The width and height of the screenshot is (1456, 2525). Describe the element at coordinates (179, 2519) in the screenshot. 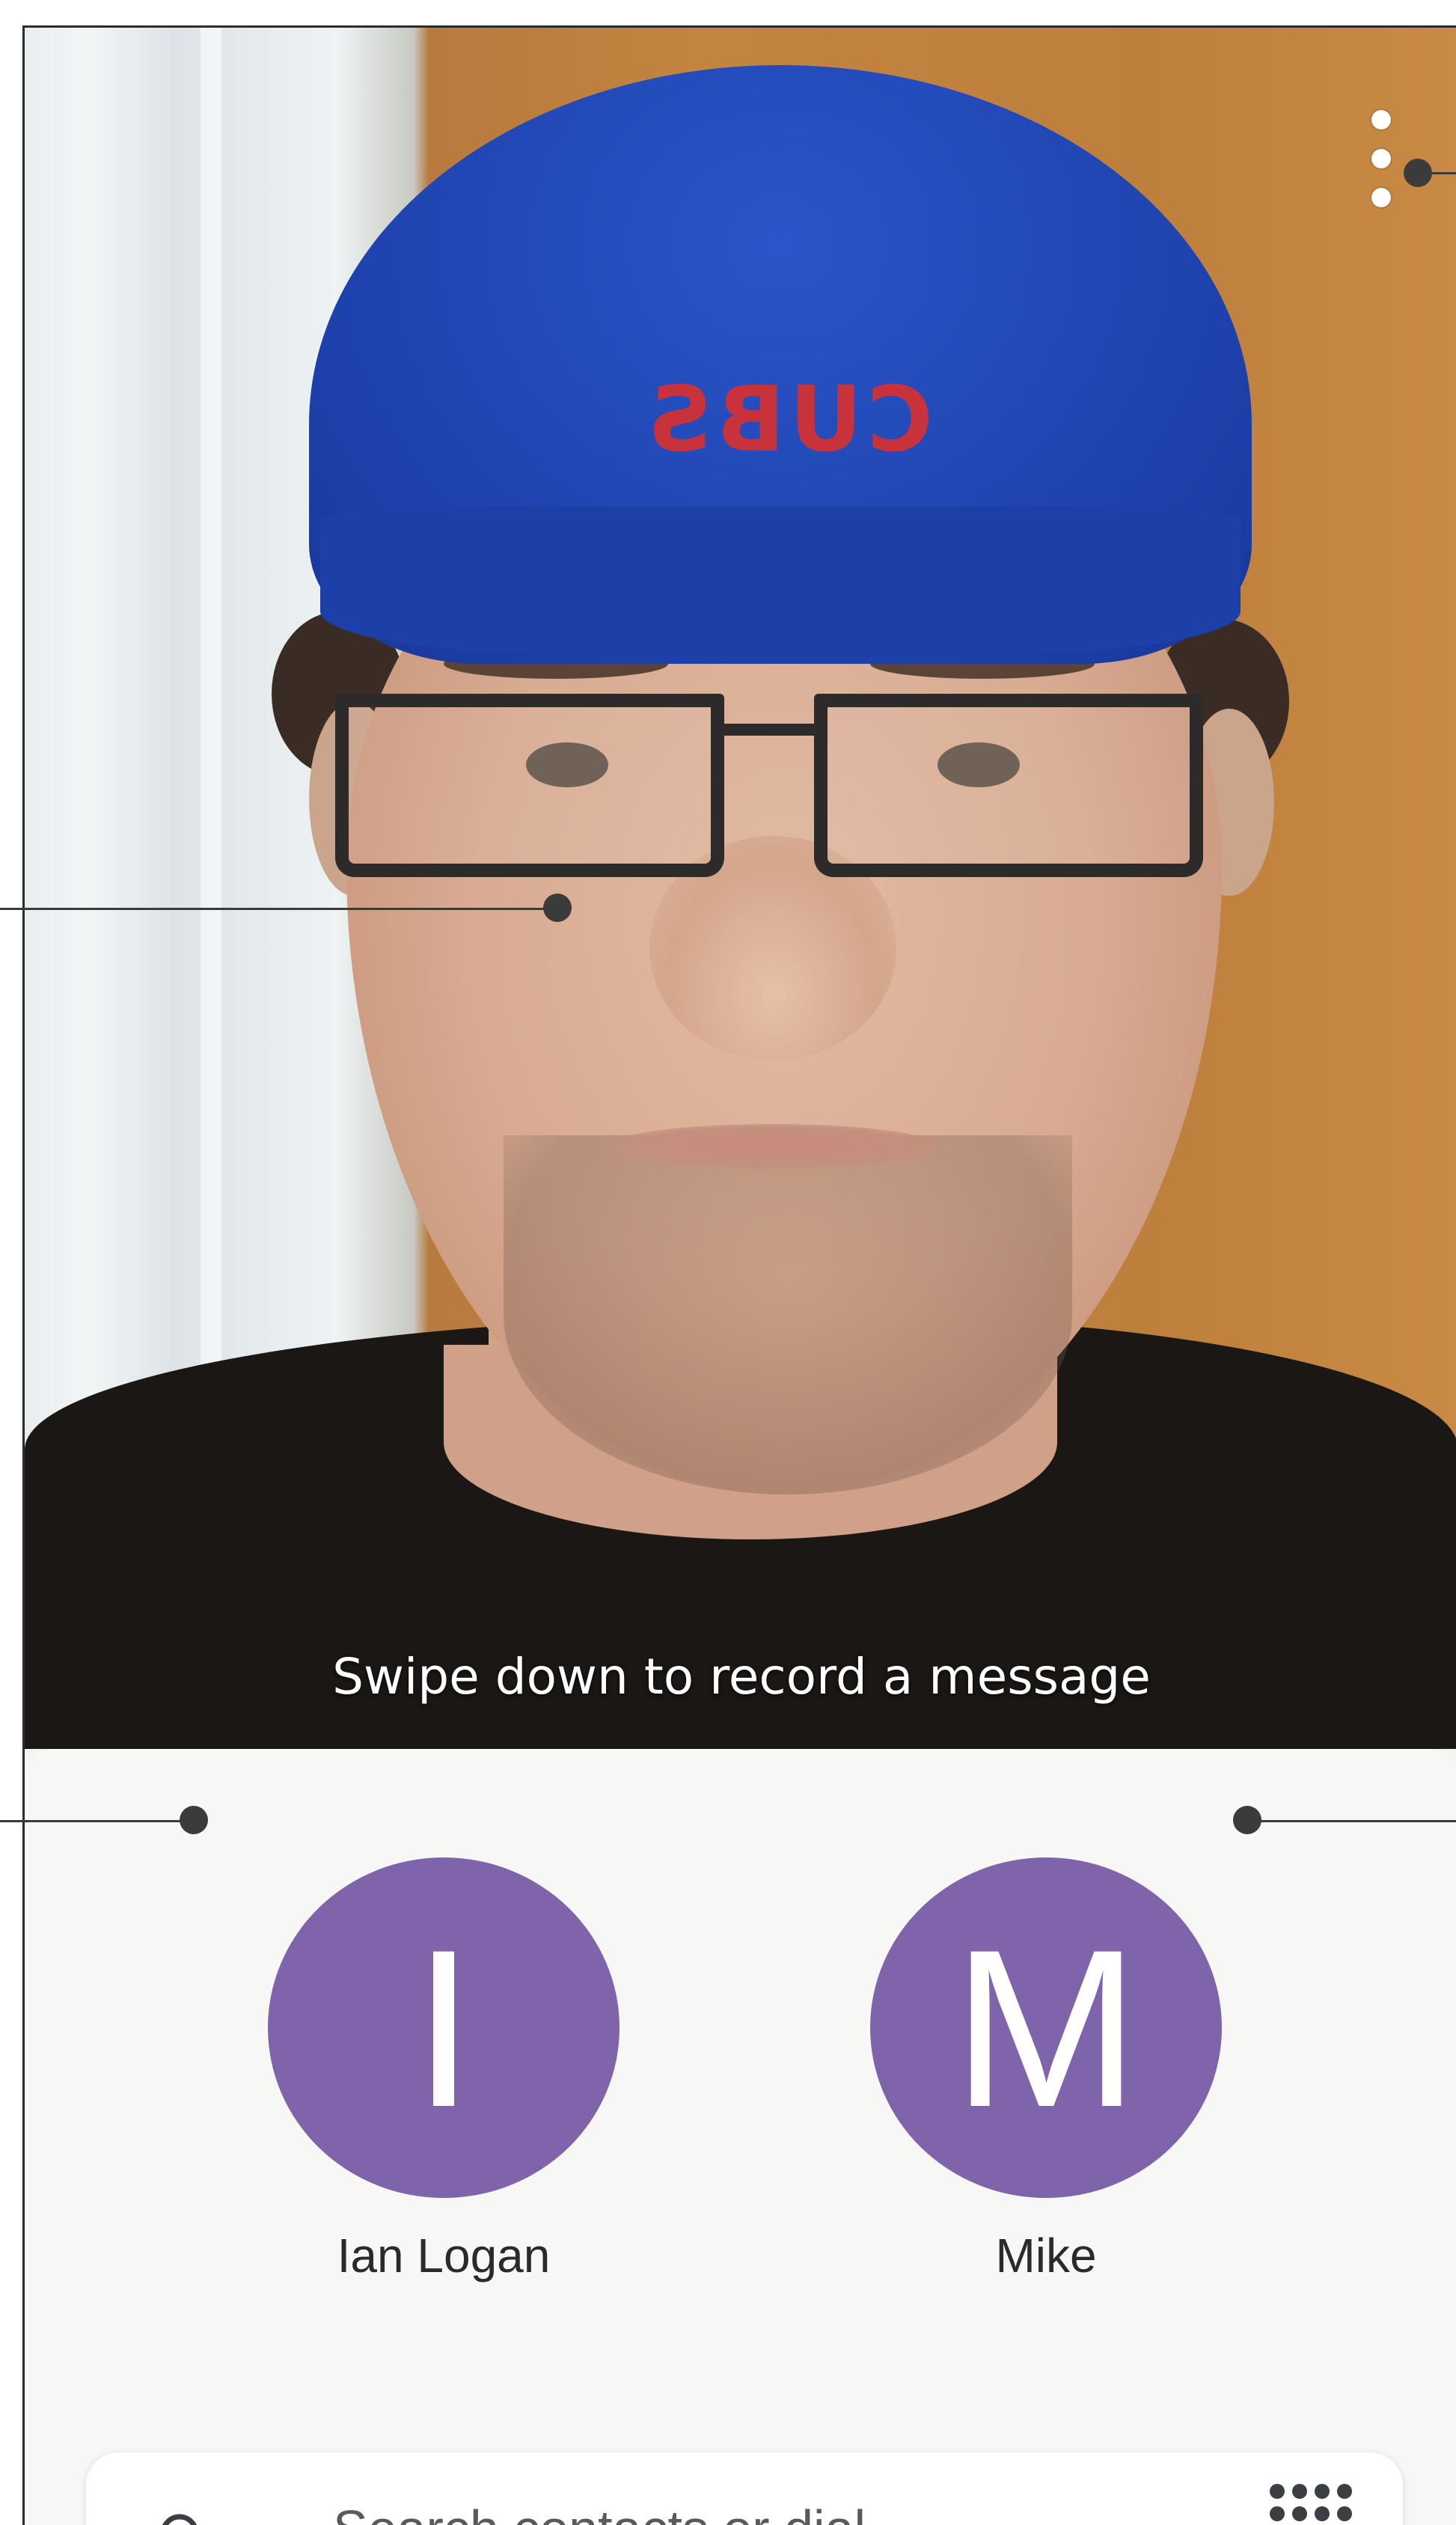

I see `search-icon` at that location.